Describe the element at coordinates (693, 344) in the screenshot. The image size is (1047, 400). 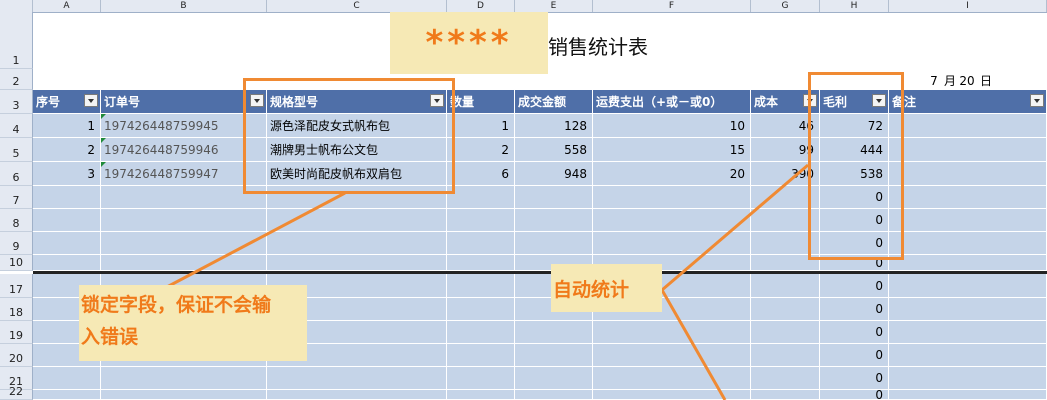
I see `connector-auto-down` at that location.